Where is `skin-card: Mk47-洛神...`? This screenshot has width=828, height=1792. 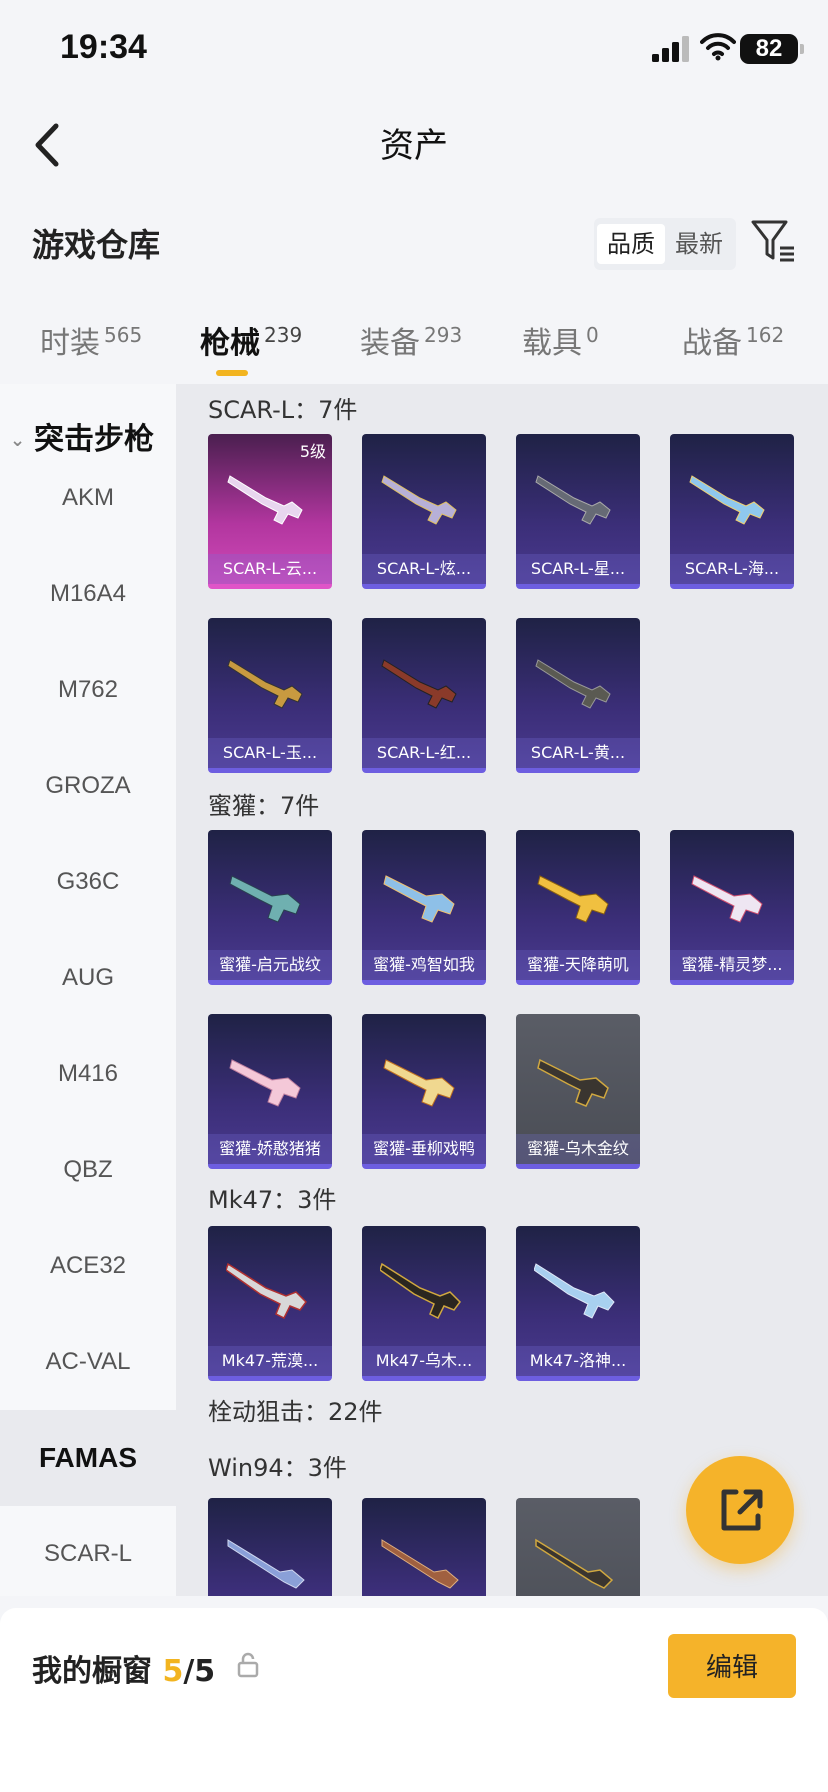 skin-card: Mk47-洛神... is located at coordinates (578, 1303).